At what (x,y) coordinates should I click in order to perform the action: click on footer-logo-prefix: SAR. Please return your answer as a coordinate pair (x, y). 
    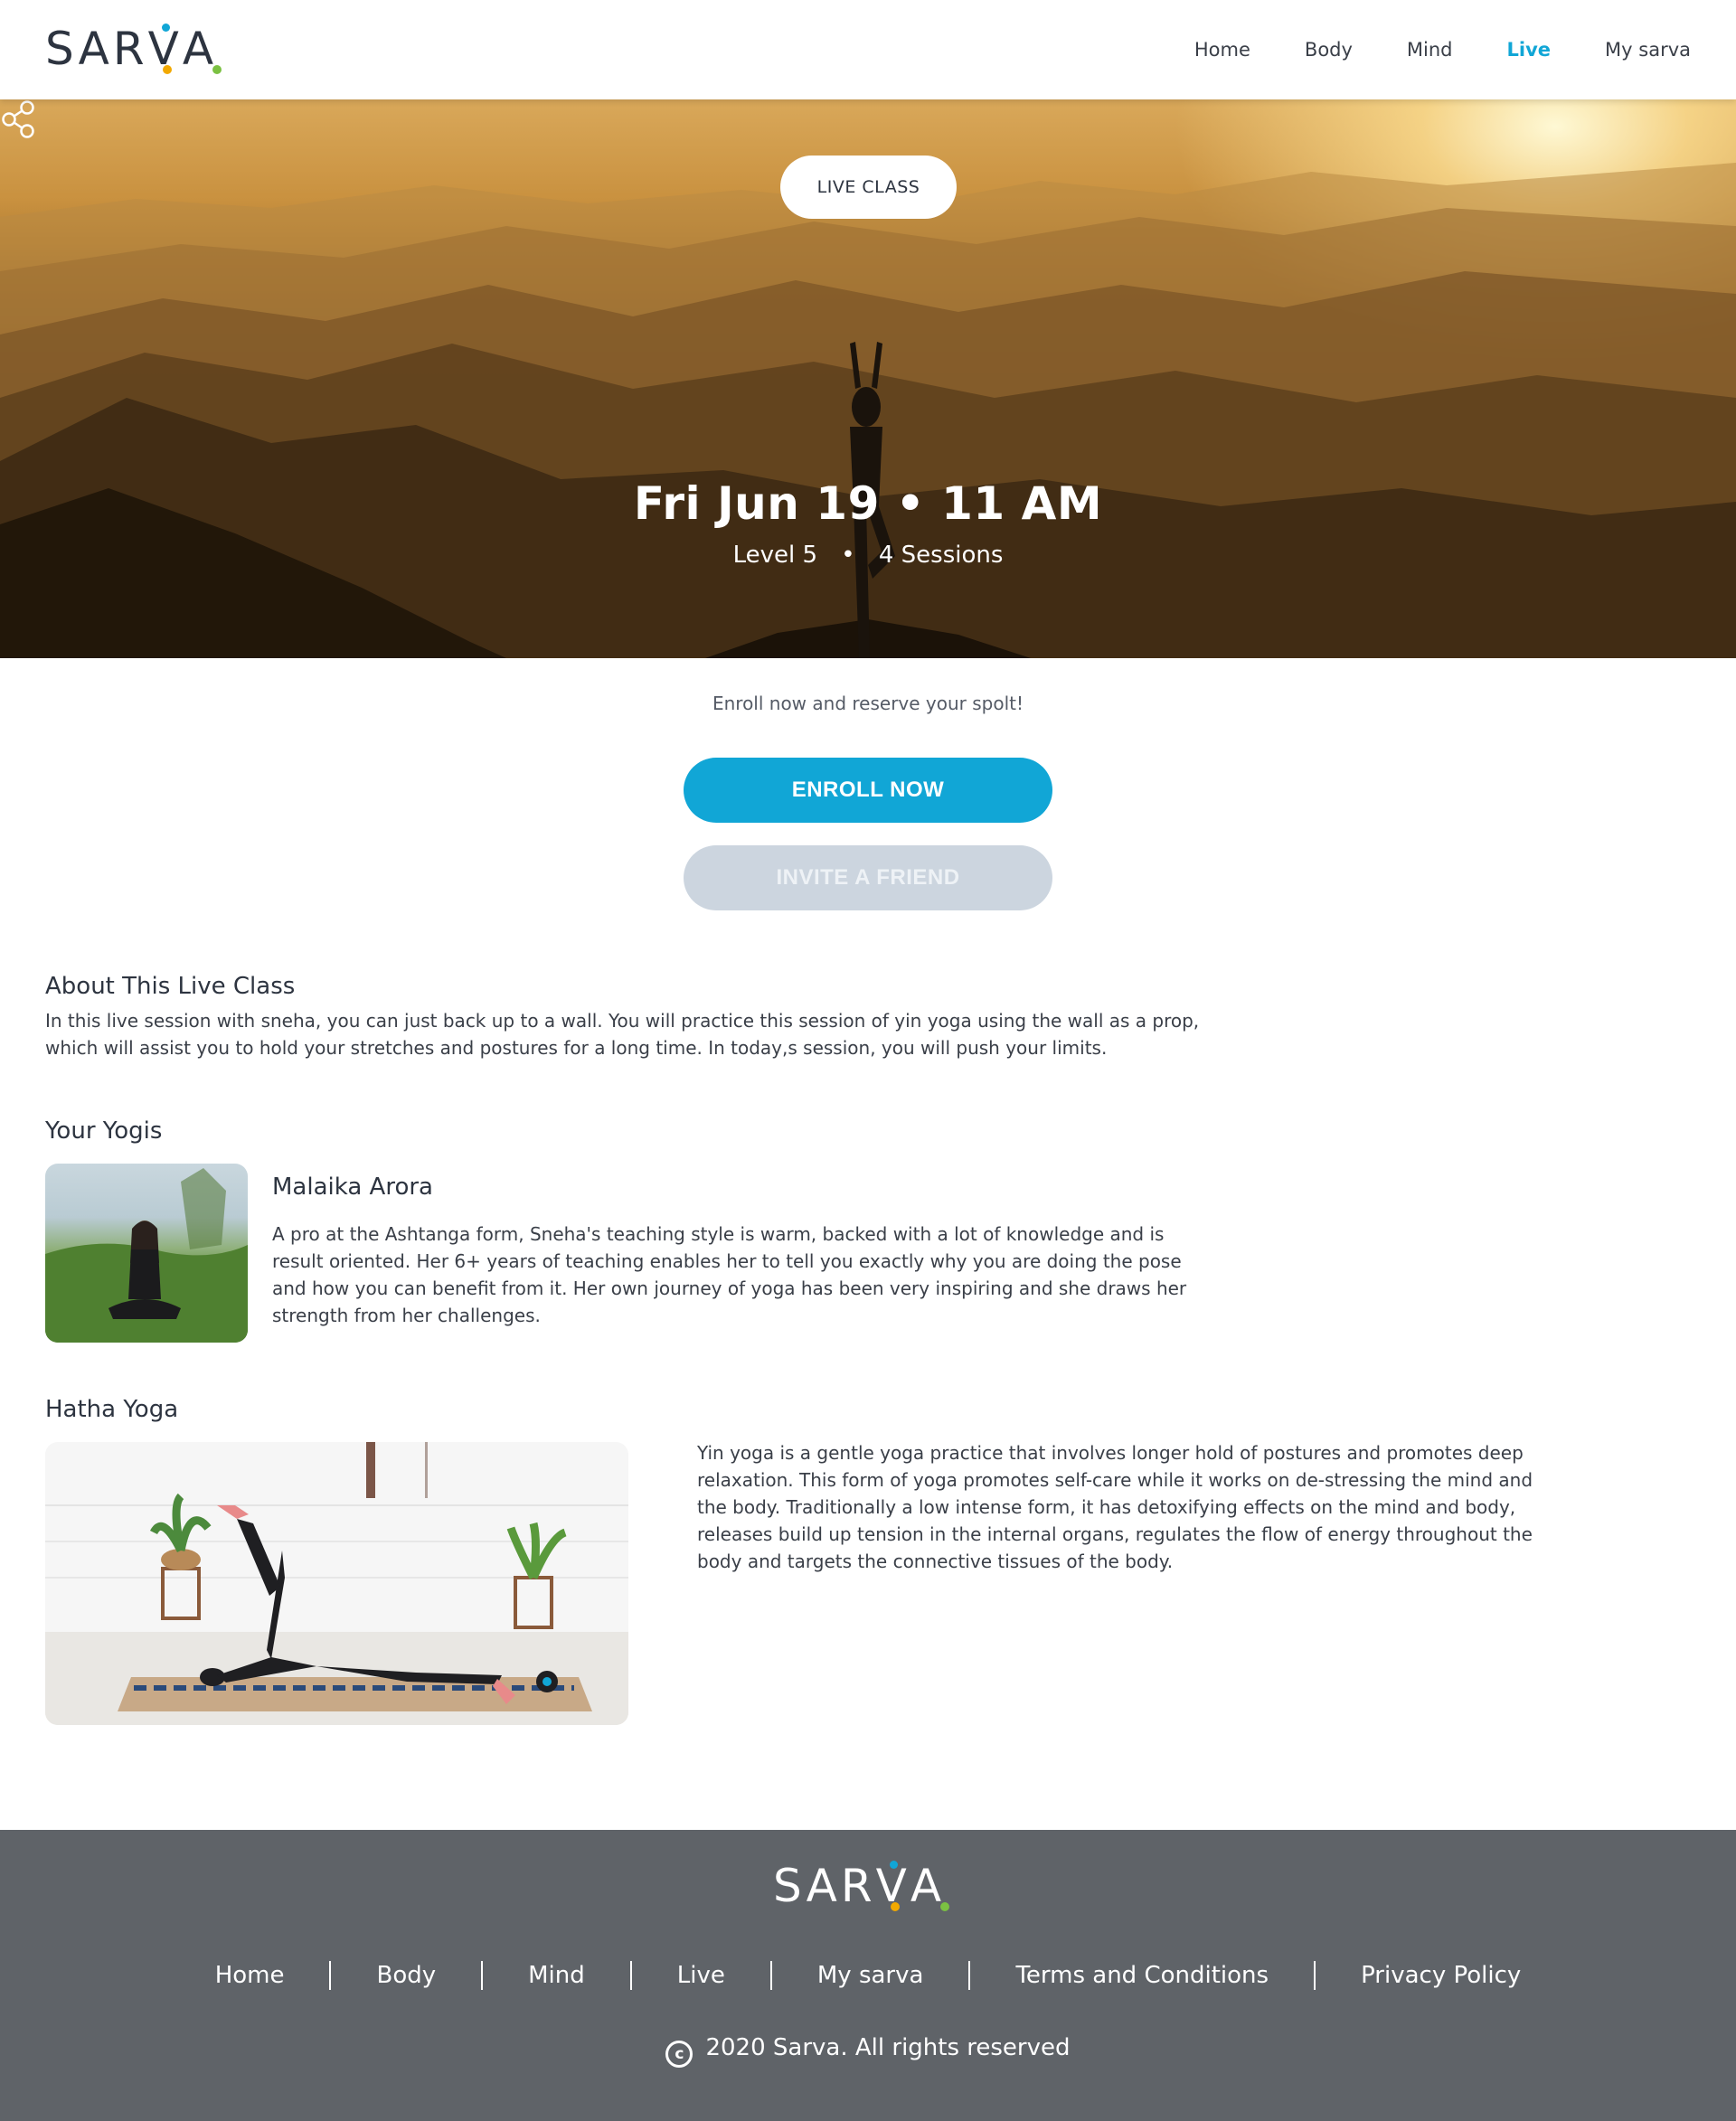
    Looking at the image, I should click on (825, 1886).